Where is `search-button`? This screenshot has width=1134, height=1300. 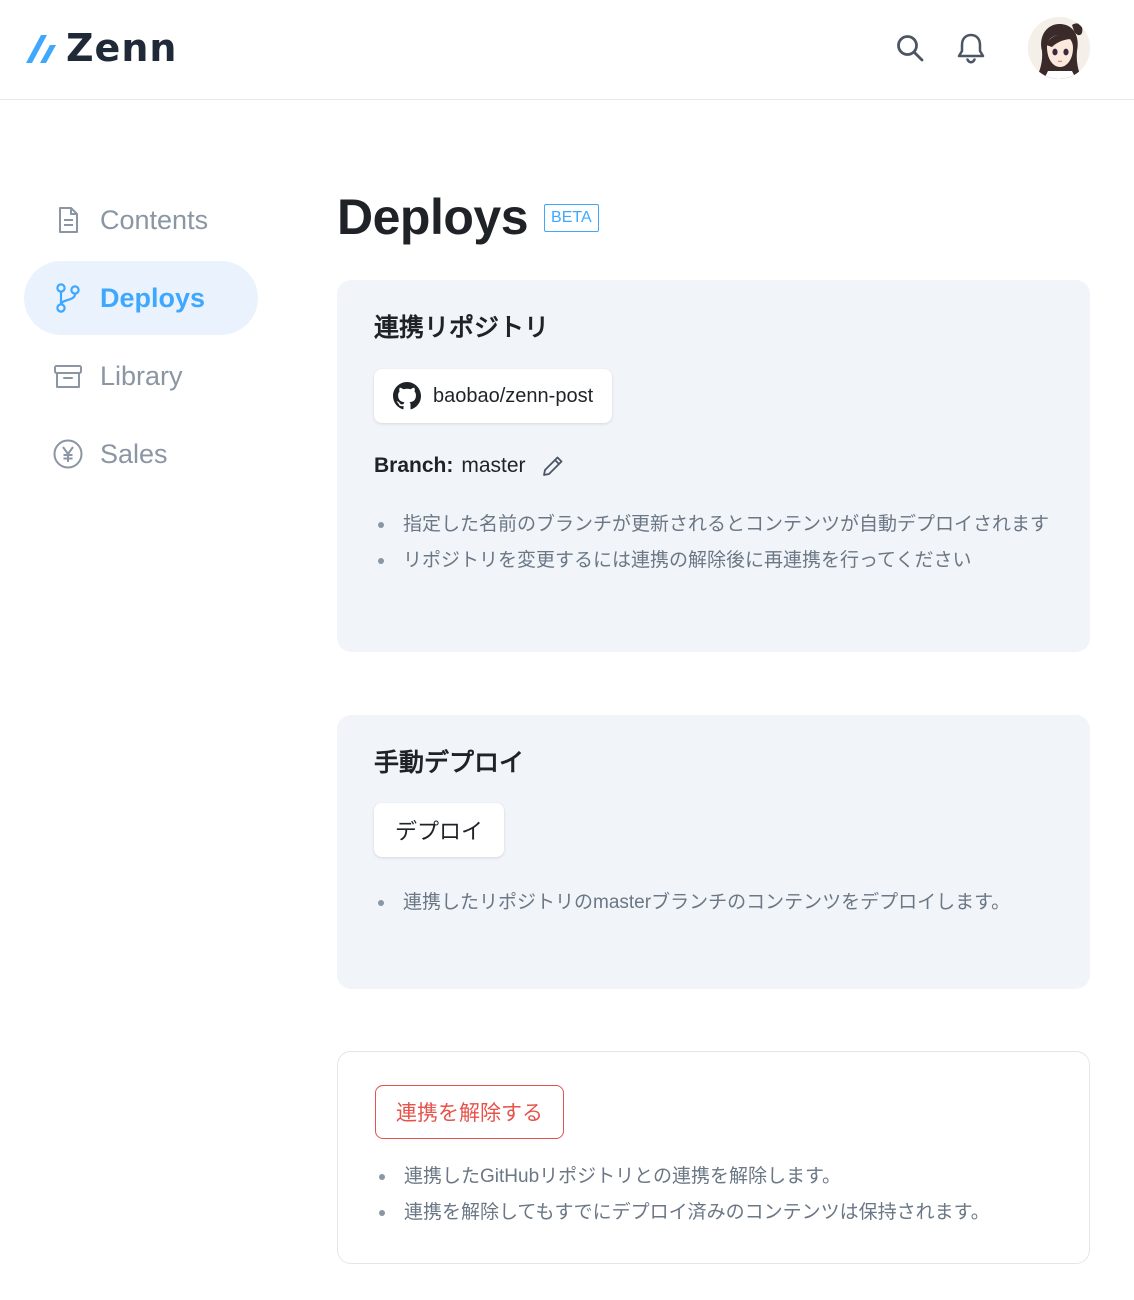
search-button is located at coordinates (910, 48).